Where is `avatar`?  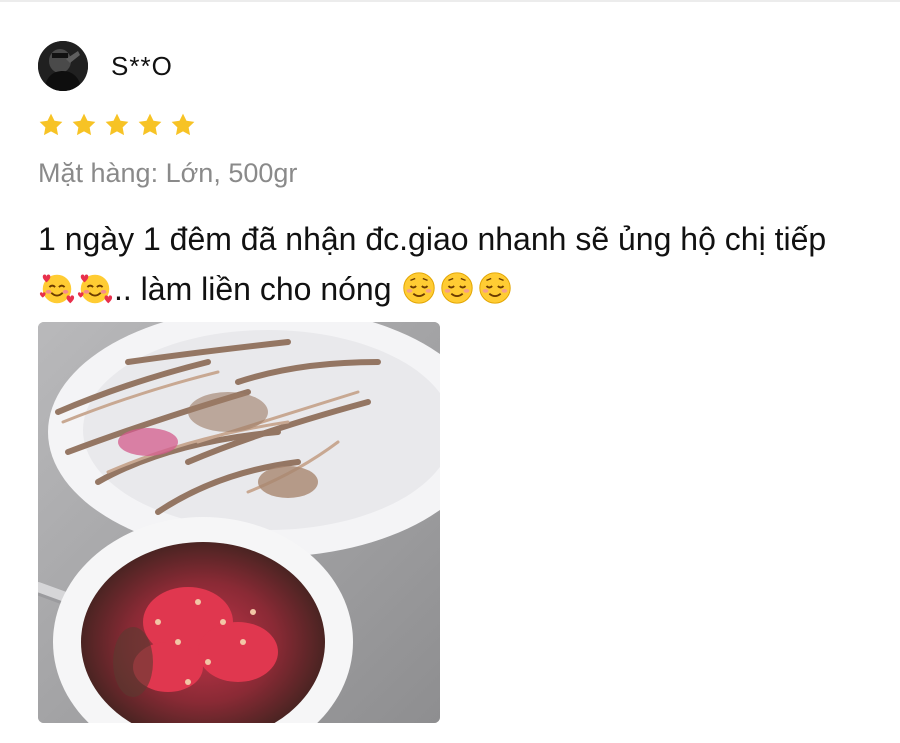 avatar is located at coordinates (63, 66).